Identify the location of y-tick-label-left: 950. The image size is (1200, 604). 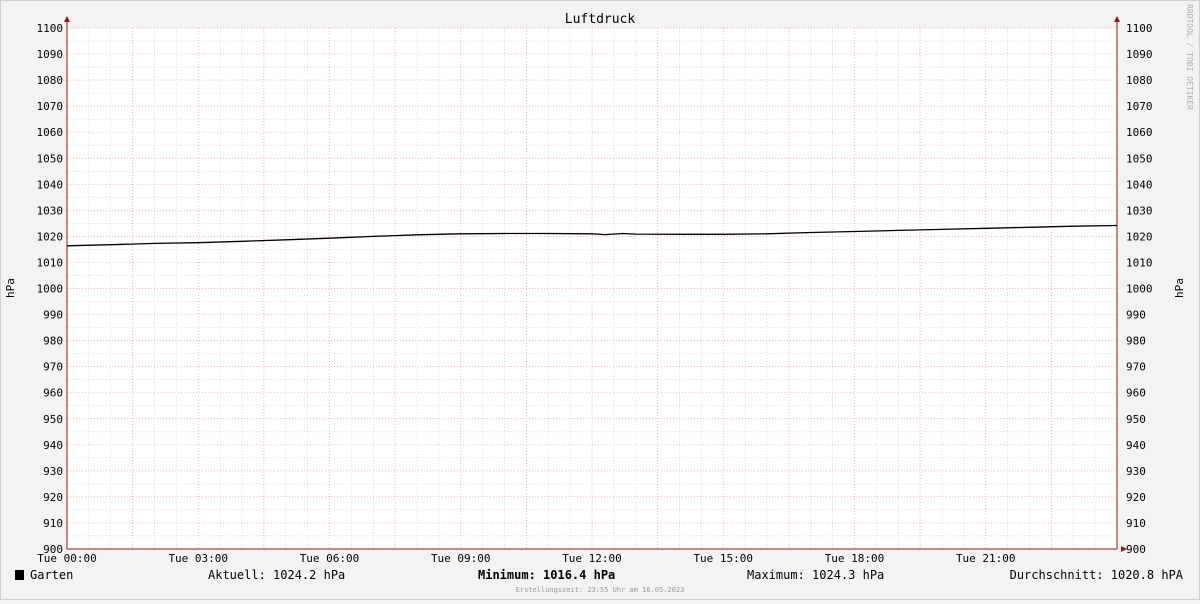
(53, 419).